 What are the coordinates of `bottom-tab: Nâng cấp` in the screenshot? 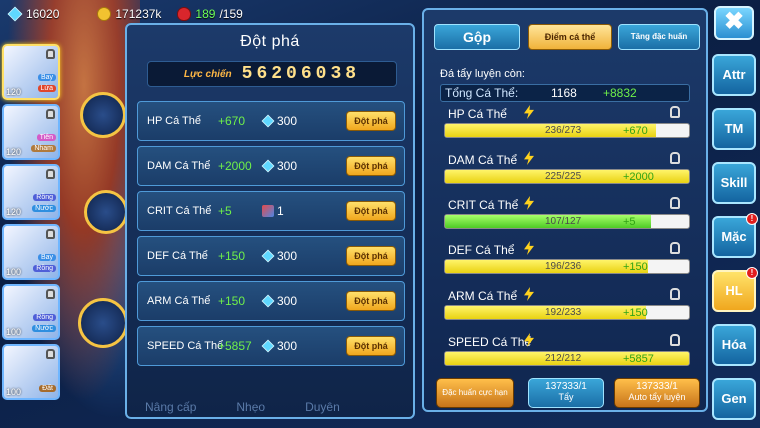 It's located at (170, 407).